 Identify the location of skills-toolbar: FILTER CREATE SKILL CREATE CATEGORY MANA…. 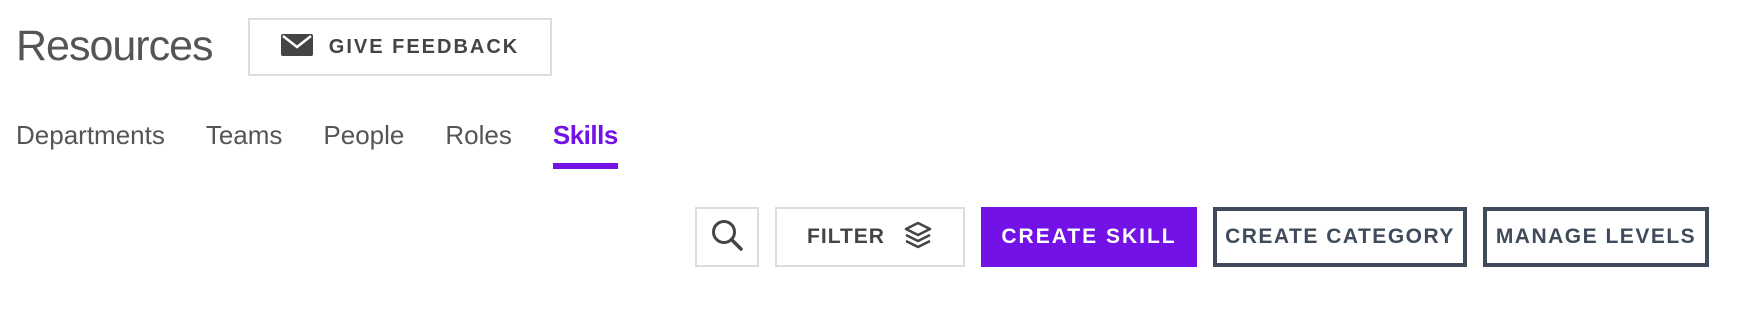
(1202, 237).